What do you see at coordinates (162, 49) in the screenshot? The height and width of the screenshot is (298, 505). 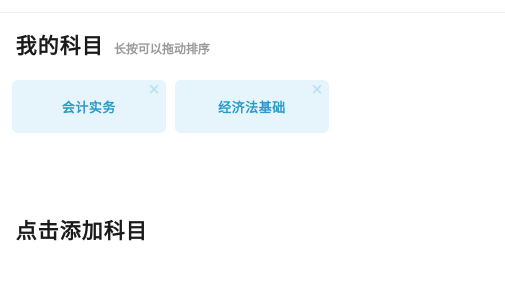 I see `drag-sort-hint: 长按可以拖动排序` at bounding box center [162, 49].